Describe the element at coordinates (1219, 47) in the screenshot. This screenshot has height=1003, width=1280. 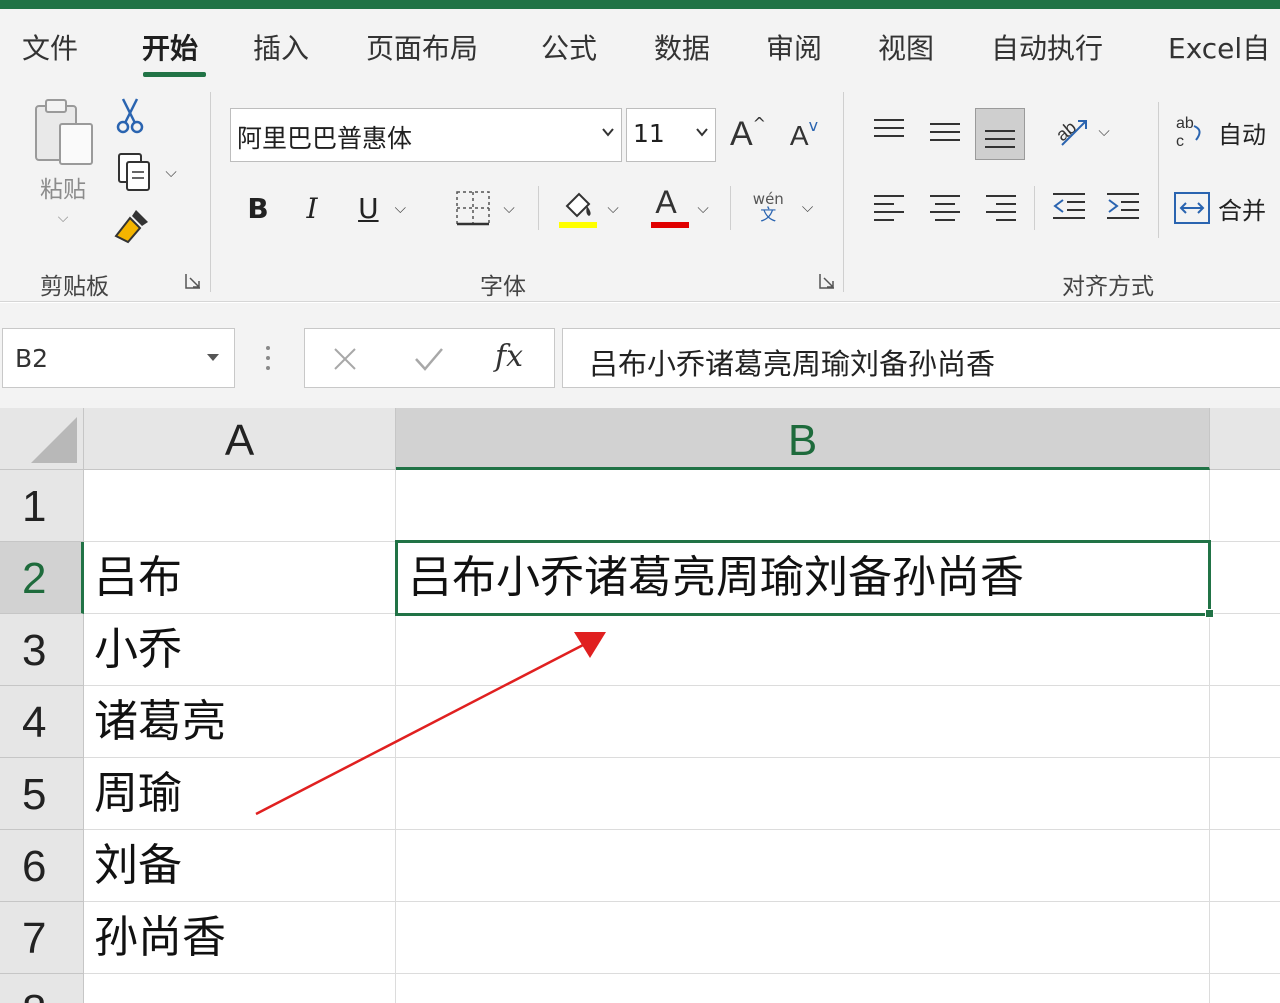
I see `tab-excel-more: Excel自` at that location.